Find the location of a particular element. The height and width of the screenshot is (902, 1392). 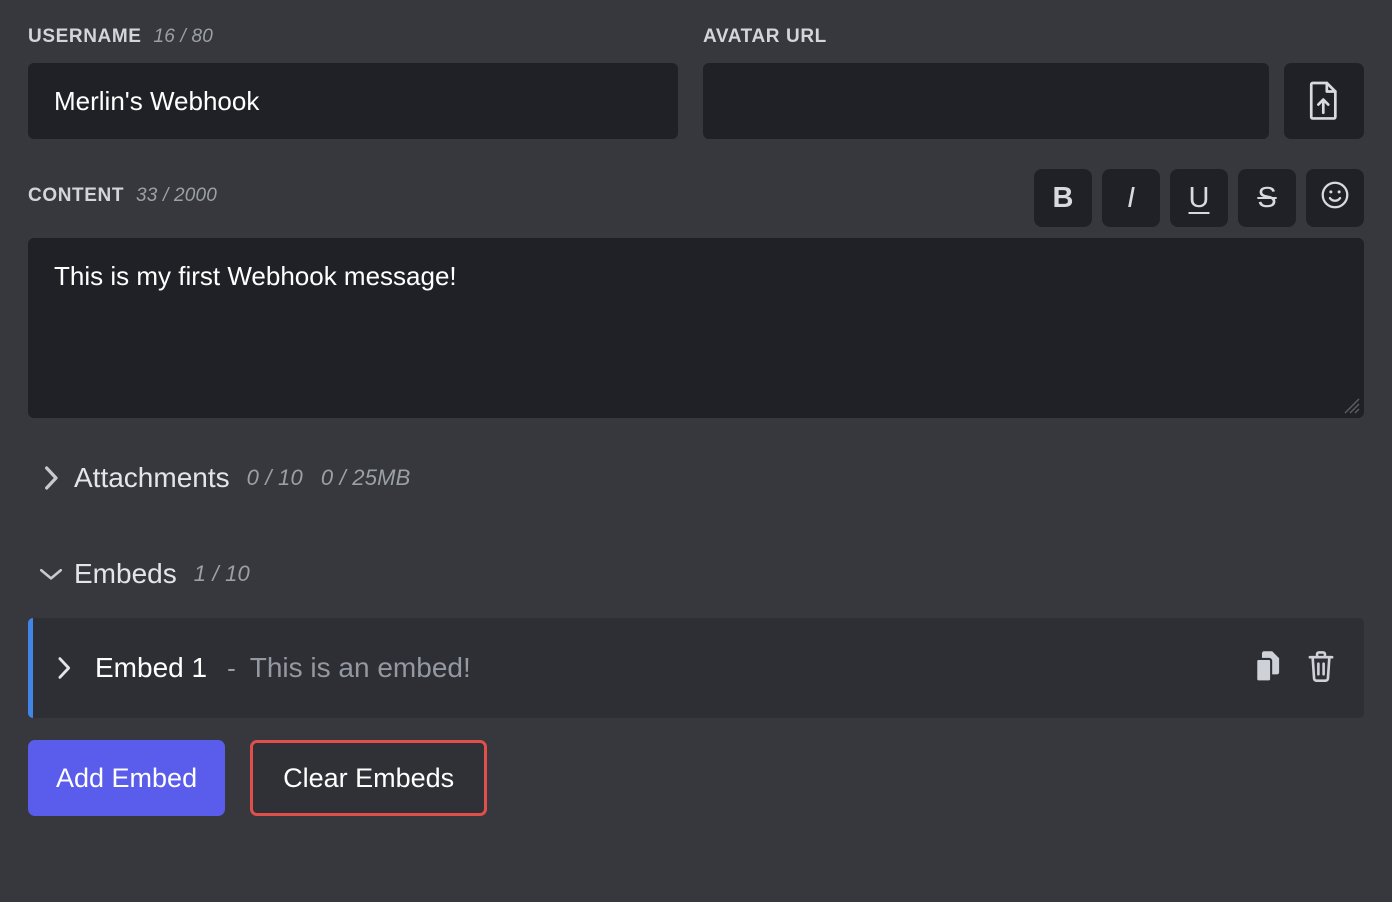

avatar-field-group: AVATAR URL is located at coordinates (1033, 82).